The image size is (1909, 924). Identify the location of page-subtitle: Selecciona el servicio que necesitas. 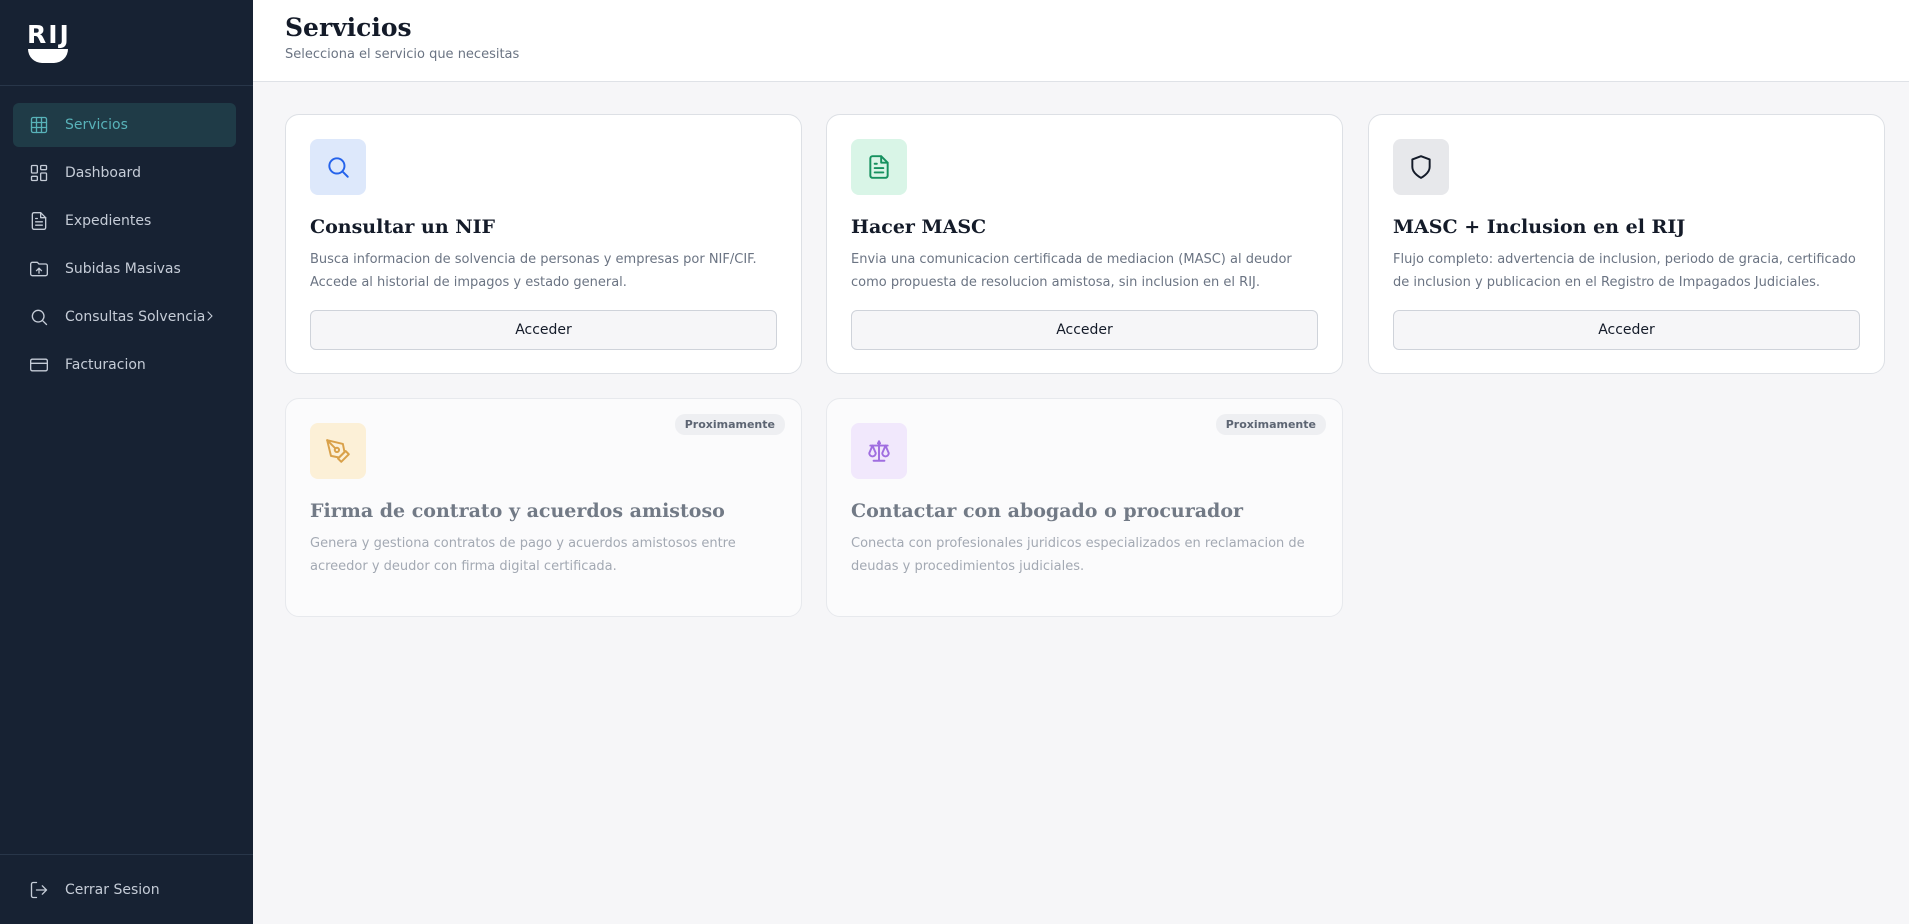
(402, 54).